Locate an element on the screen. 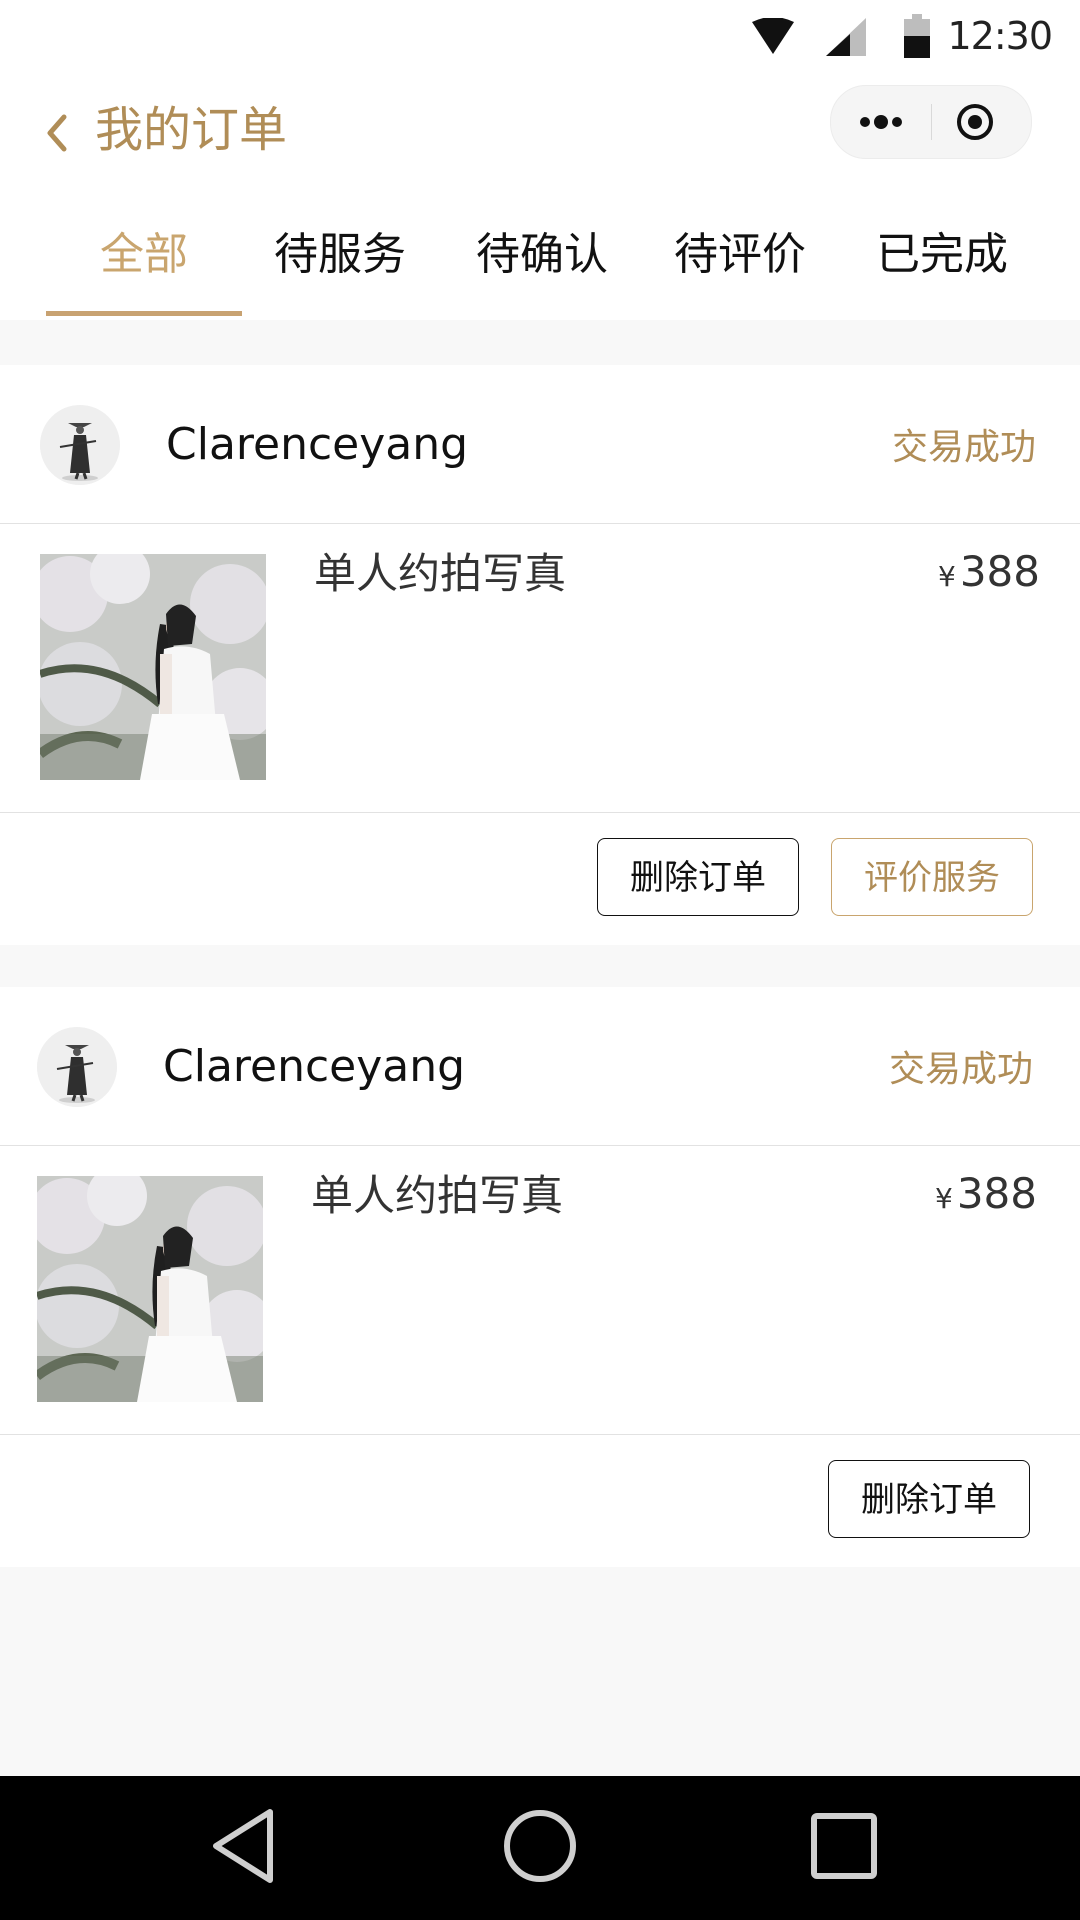 The height and width of the screenshot is (1920, 1080). page-title: 我的订单 is located at coordinates (191, 130).